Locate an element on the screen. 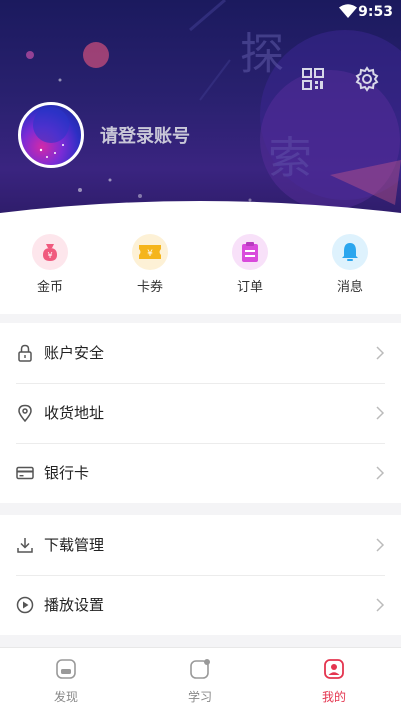 The image size is (401, 710). avatar-image is located at coordinates (51, 132).